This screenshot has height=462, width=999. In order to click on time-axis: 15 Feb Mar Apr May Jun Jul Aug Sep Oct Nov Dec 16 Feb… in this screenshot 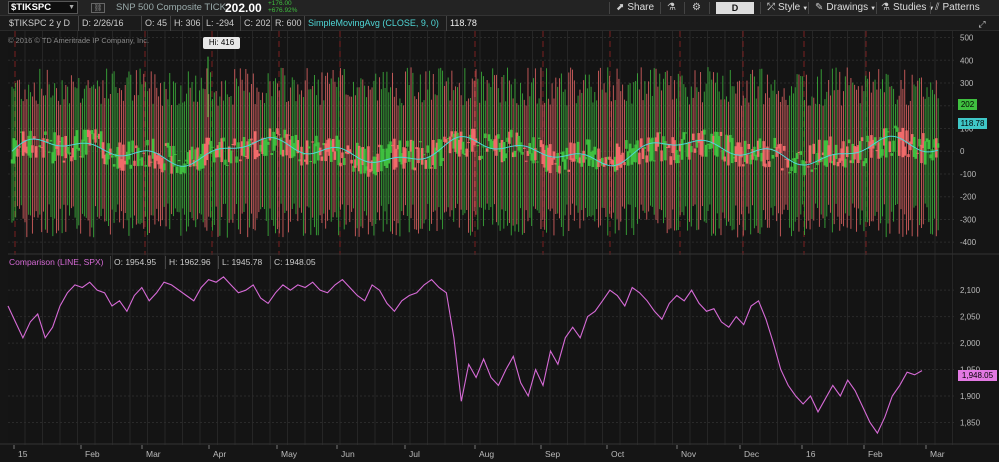, I will do `click(499, 453)`.